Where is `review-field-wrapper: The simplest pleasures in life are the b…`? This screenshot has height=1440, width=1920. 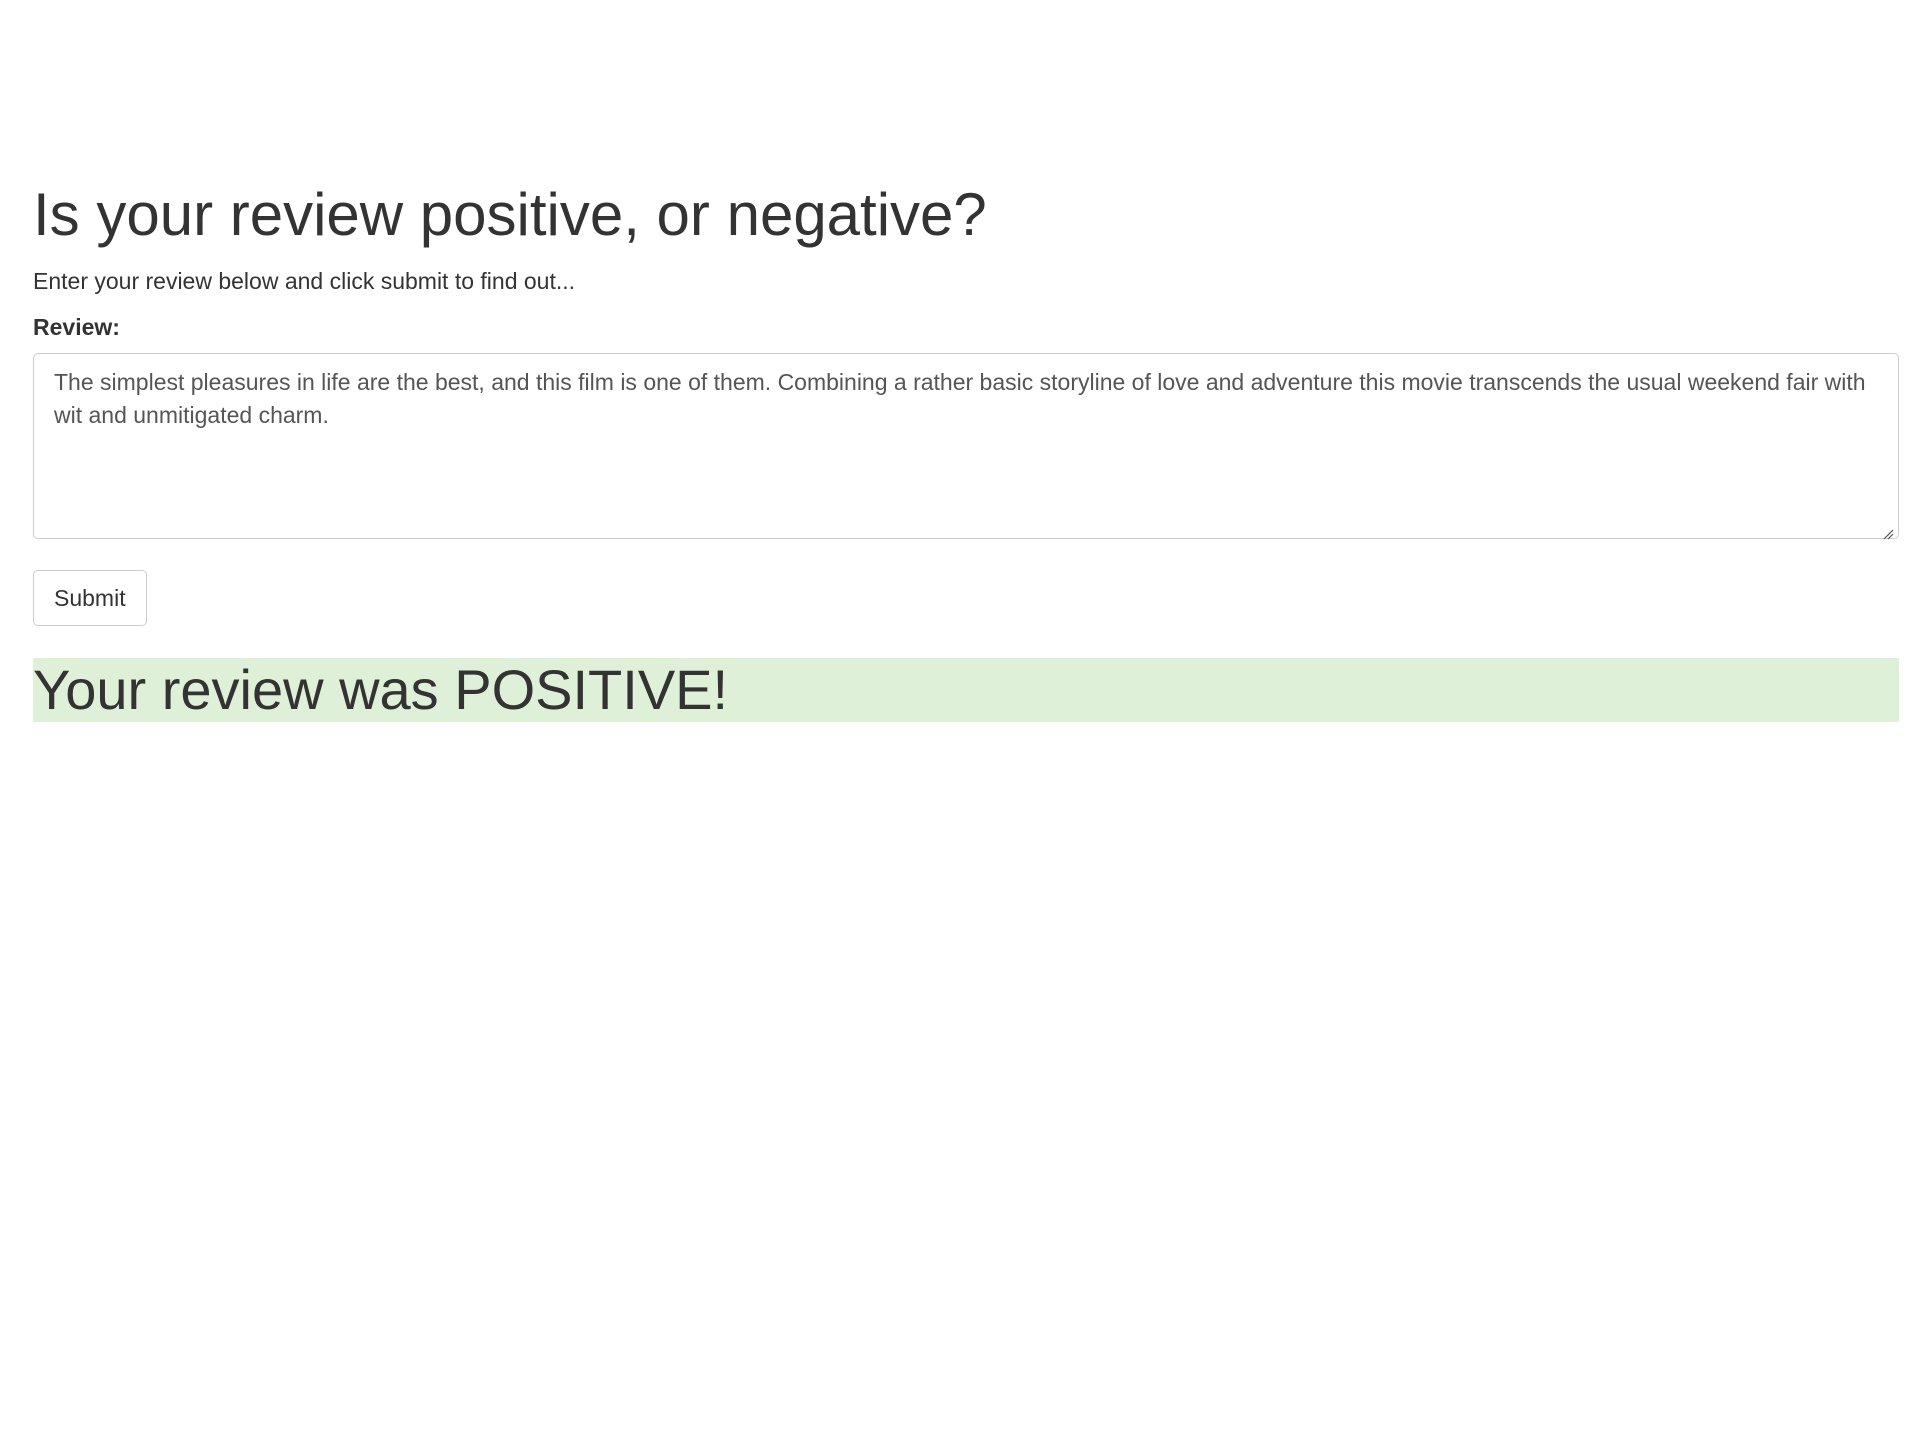 review-field-wrapper: The simplest pleasures in life are the b… is located at coordinates (966, 443).